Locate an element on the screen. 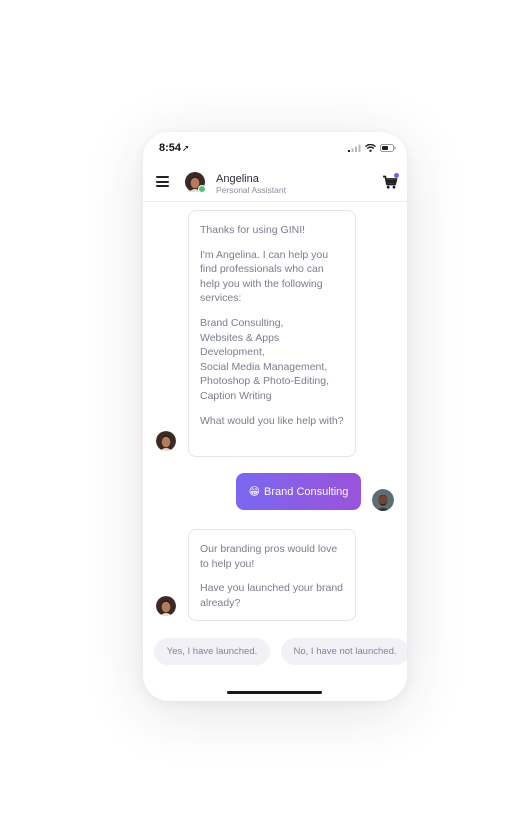 This screenshot has width=527, height=833. location-arrow-icon: ➚ is located at coordinates (186, 148).